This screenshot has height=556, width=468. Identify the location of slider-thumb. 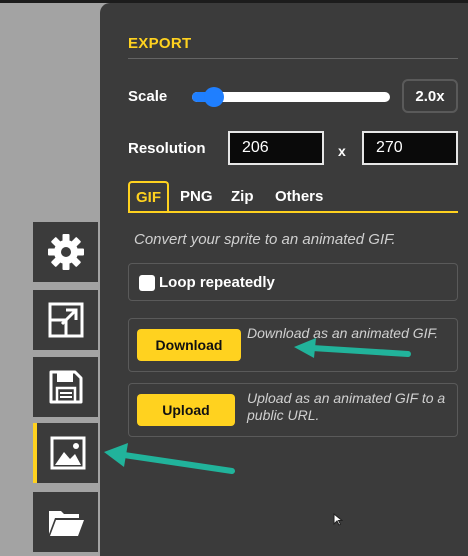
(214, 97).